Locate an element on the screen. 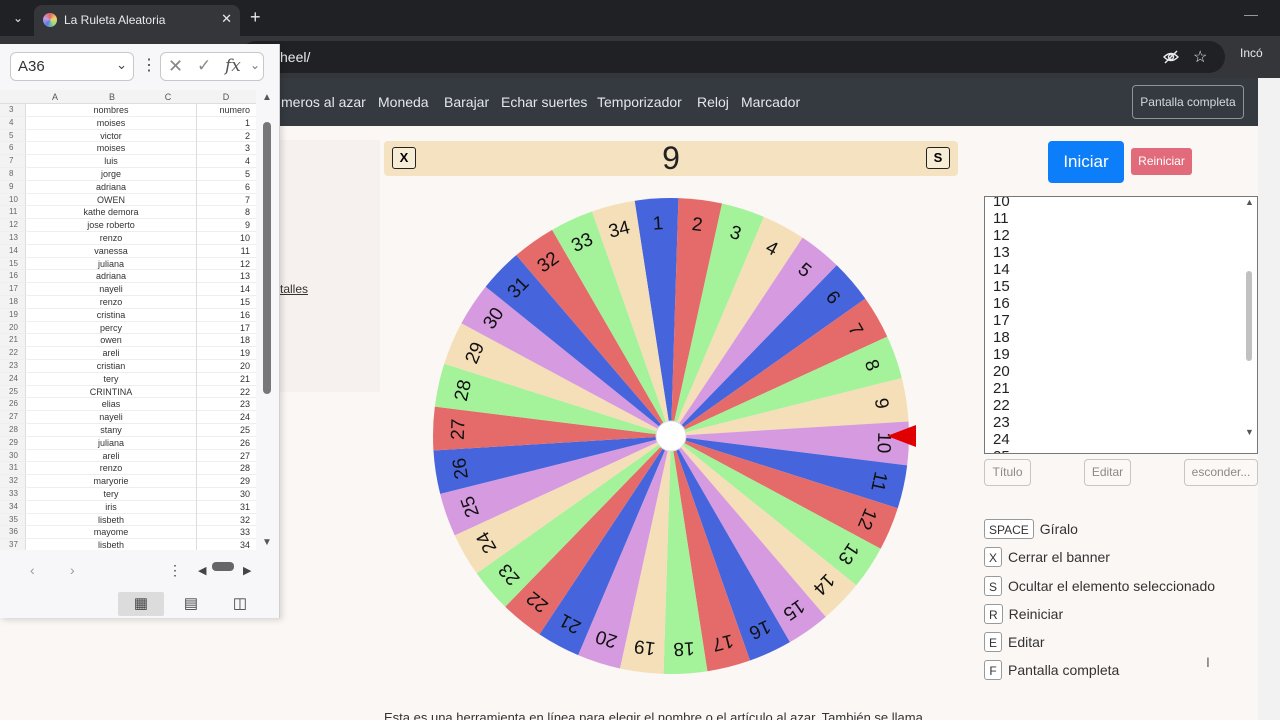 This screenshot has height=720, width=1280. table-row: 5 victor 2 is located at coordinates (128, 136).